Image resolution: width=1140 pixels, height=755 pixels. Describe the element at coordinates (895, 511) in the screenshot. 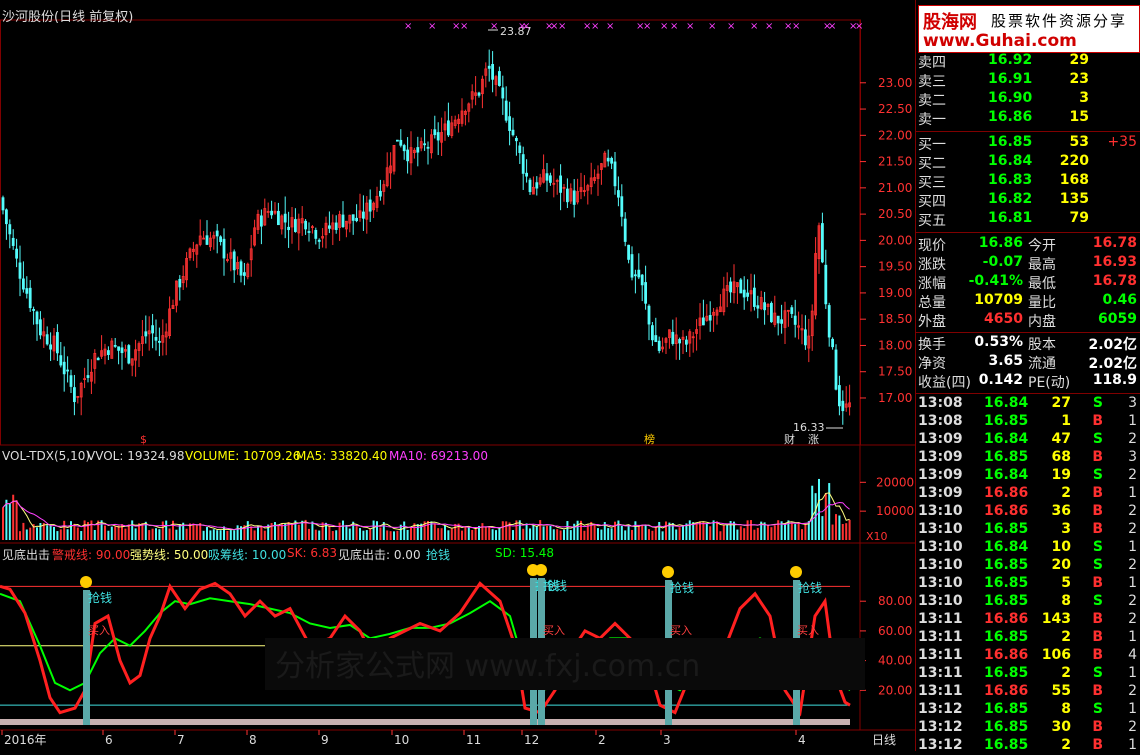

I see `vol-y-tick-label: 10000` at that location.